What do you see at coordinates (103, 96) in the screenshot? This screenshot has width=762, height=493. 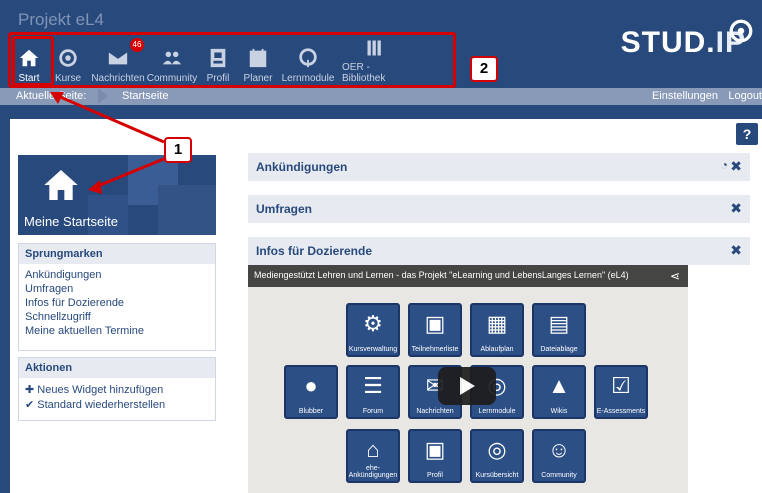 I see `breadcrumb-arrow-icon` at bounding box center [103, 96].